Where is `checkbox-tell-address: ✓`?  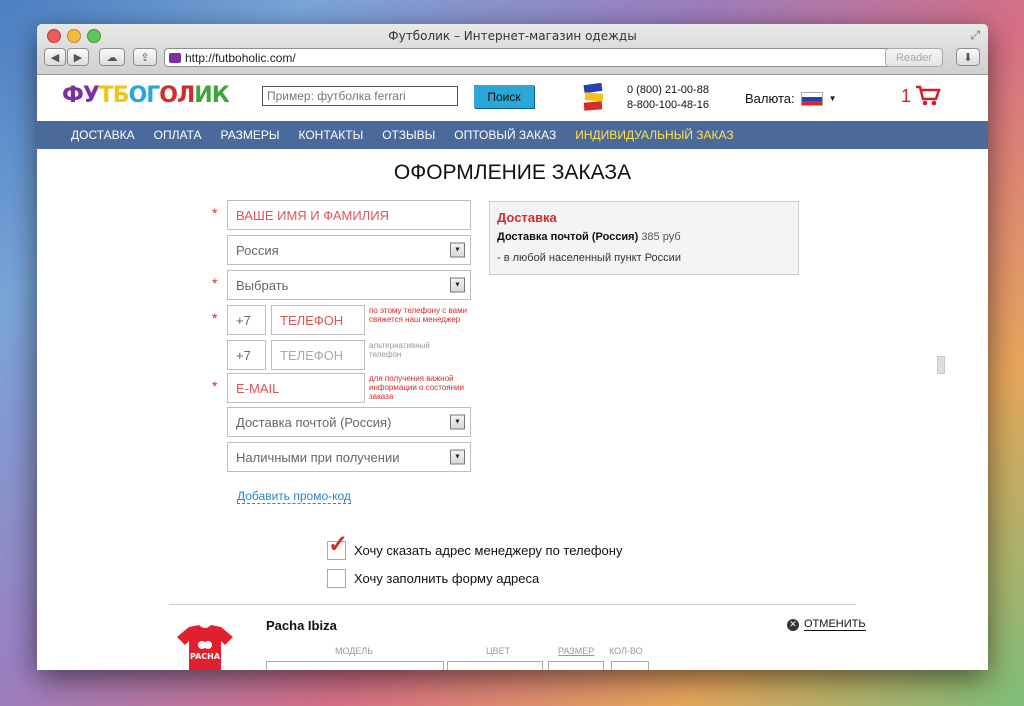 checkbox-tell-address: ✓ is located at coordinates (337, 546).